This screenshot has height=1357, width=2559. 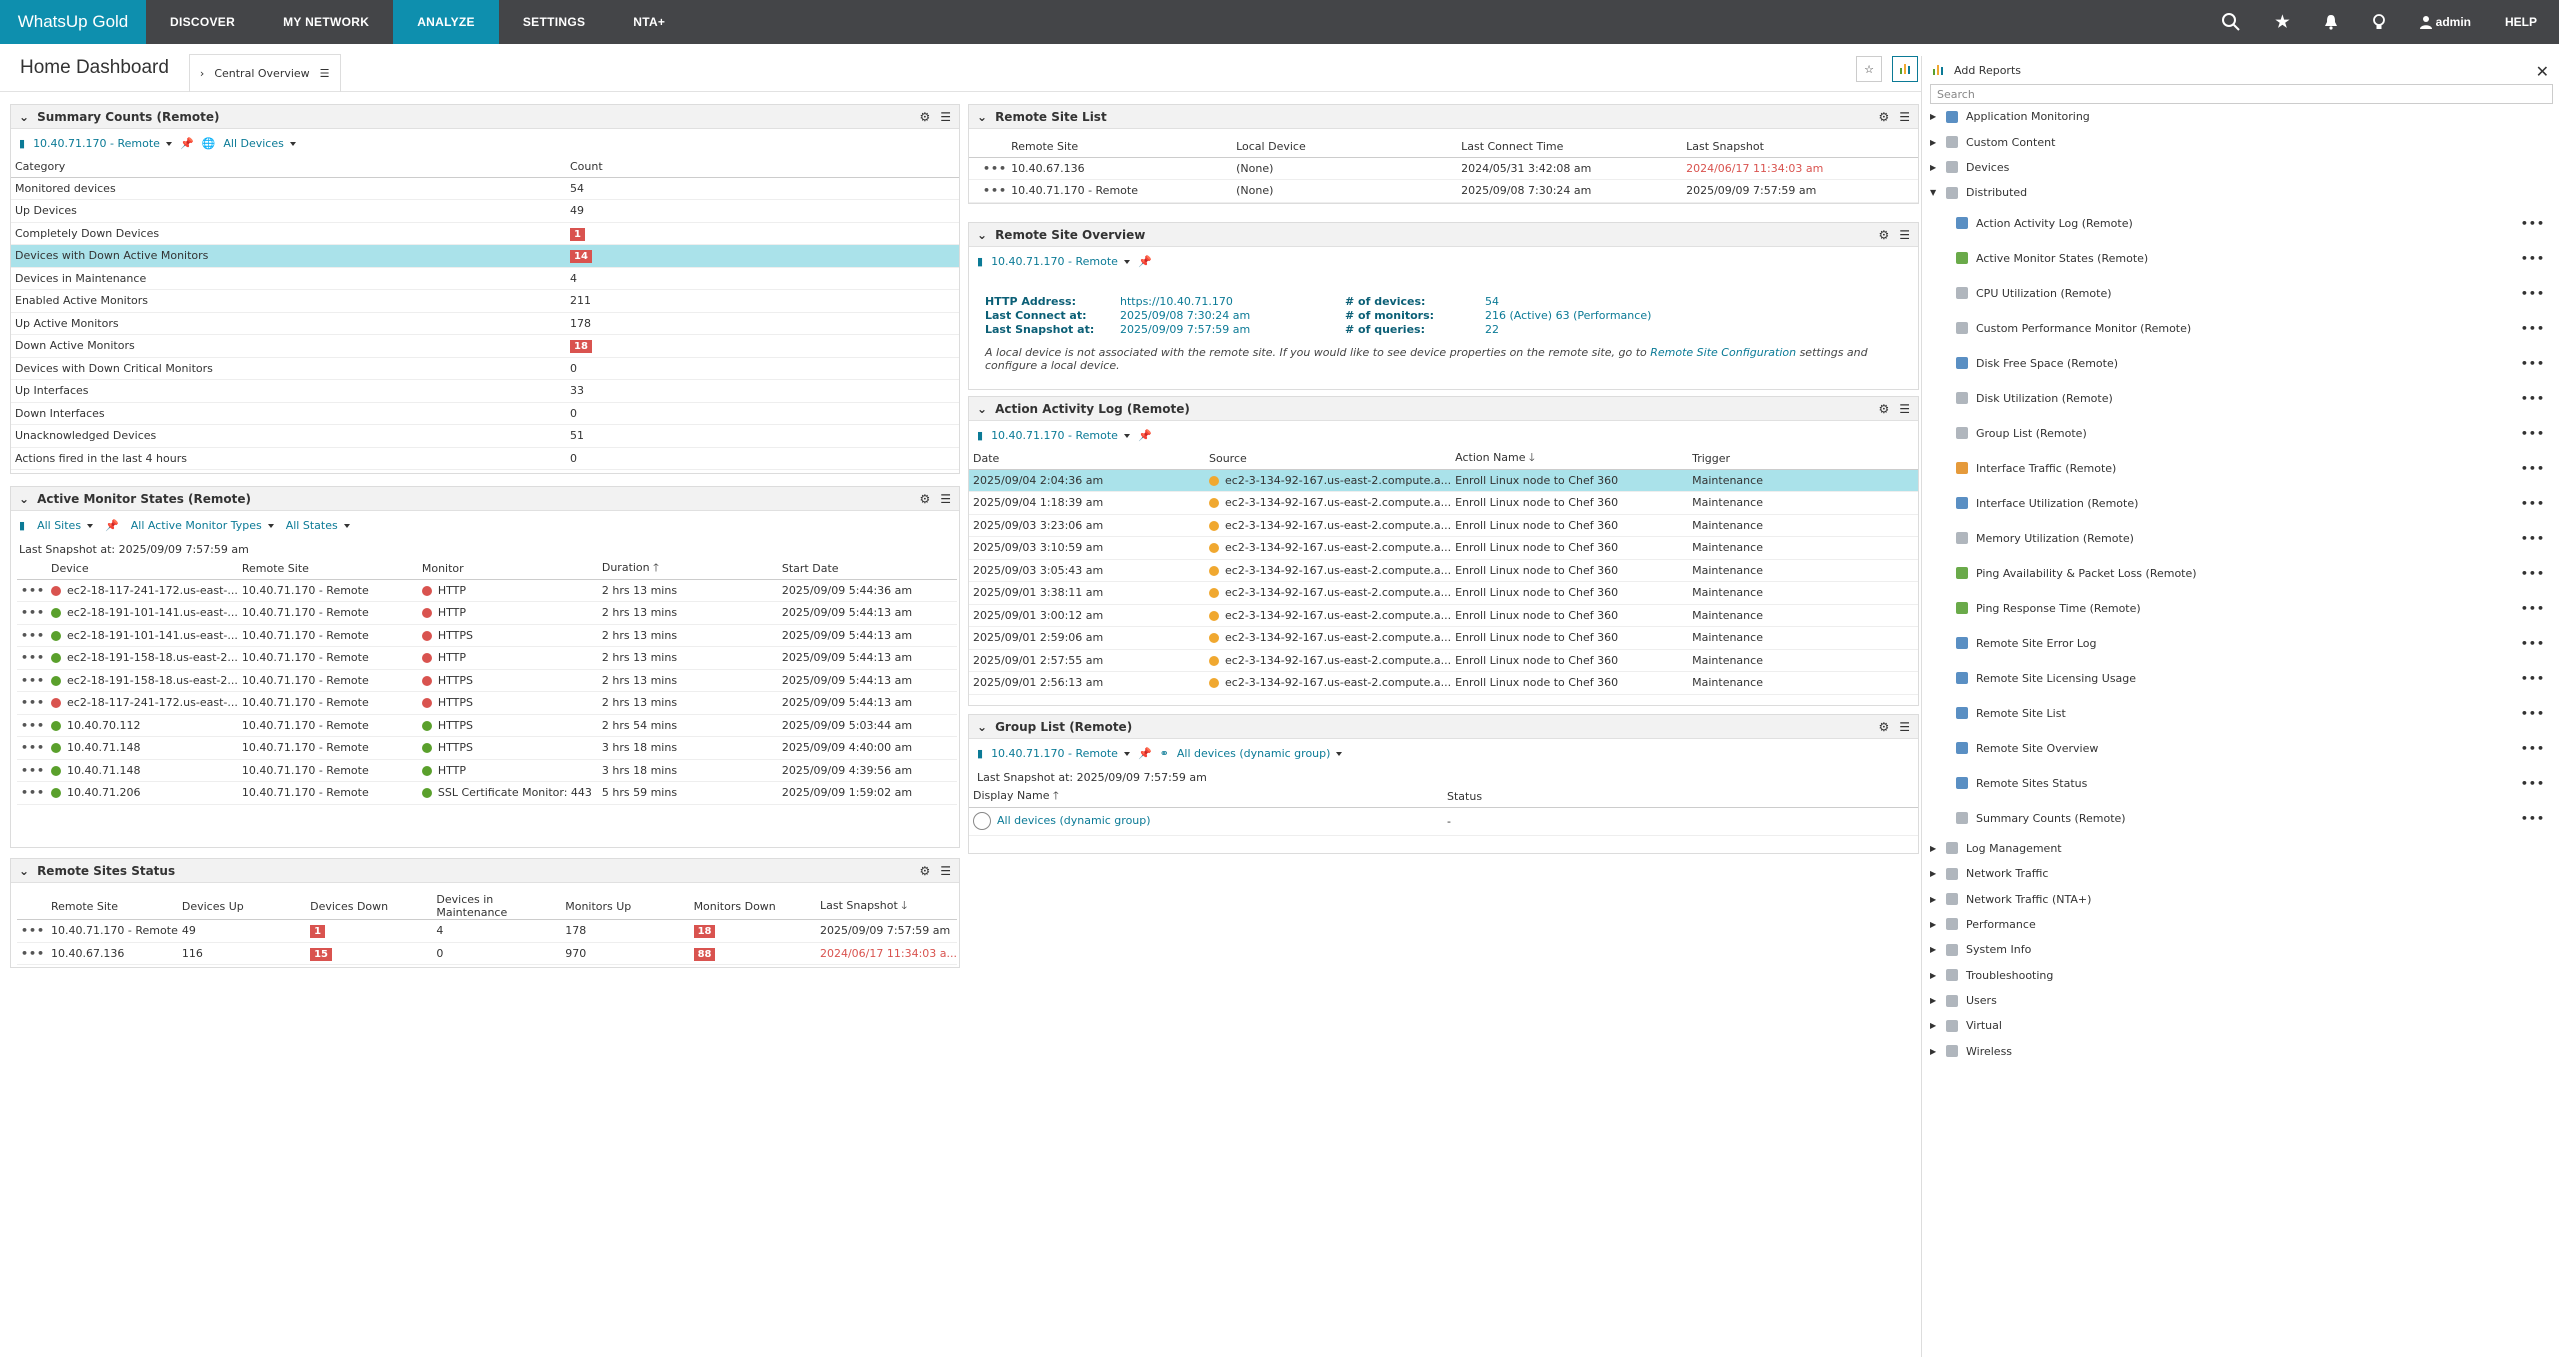 What do you see at coordinates (1803, 459) in the screenshot?
I see `col-trigger: Trigger` at bounding box center [1803, 459].